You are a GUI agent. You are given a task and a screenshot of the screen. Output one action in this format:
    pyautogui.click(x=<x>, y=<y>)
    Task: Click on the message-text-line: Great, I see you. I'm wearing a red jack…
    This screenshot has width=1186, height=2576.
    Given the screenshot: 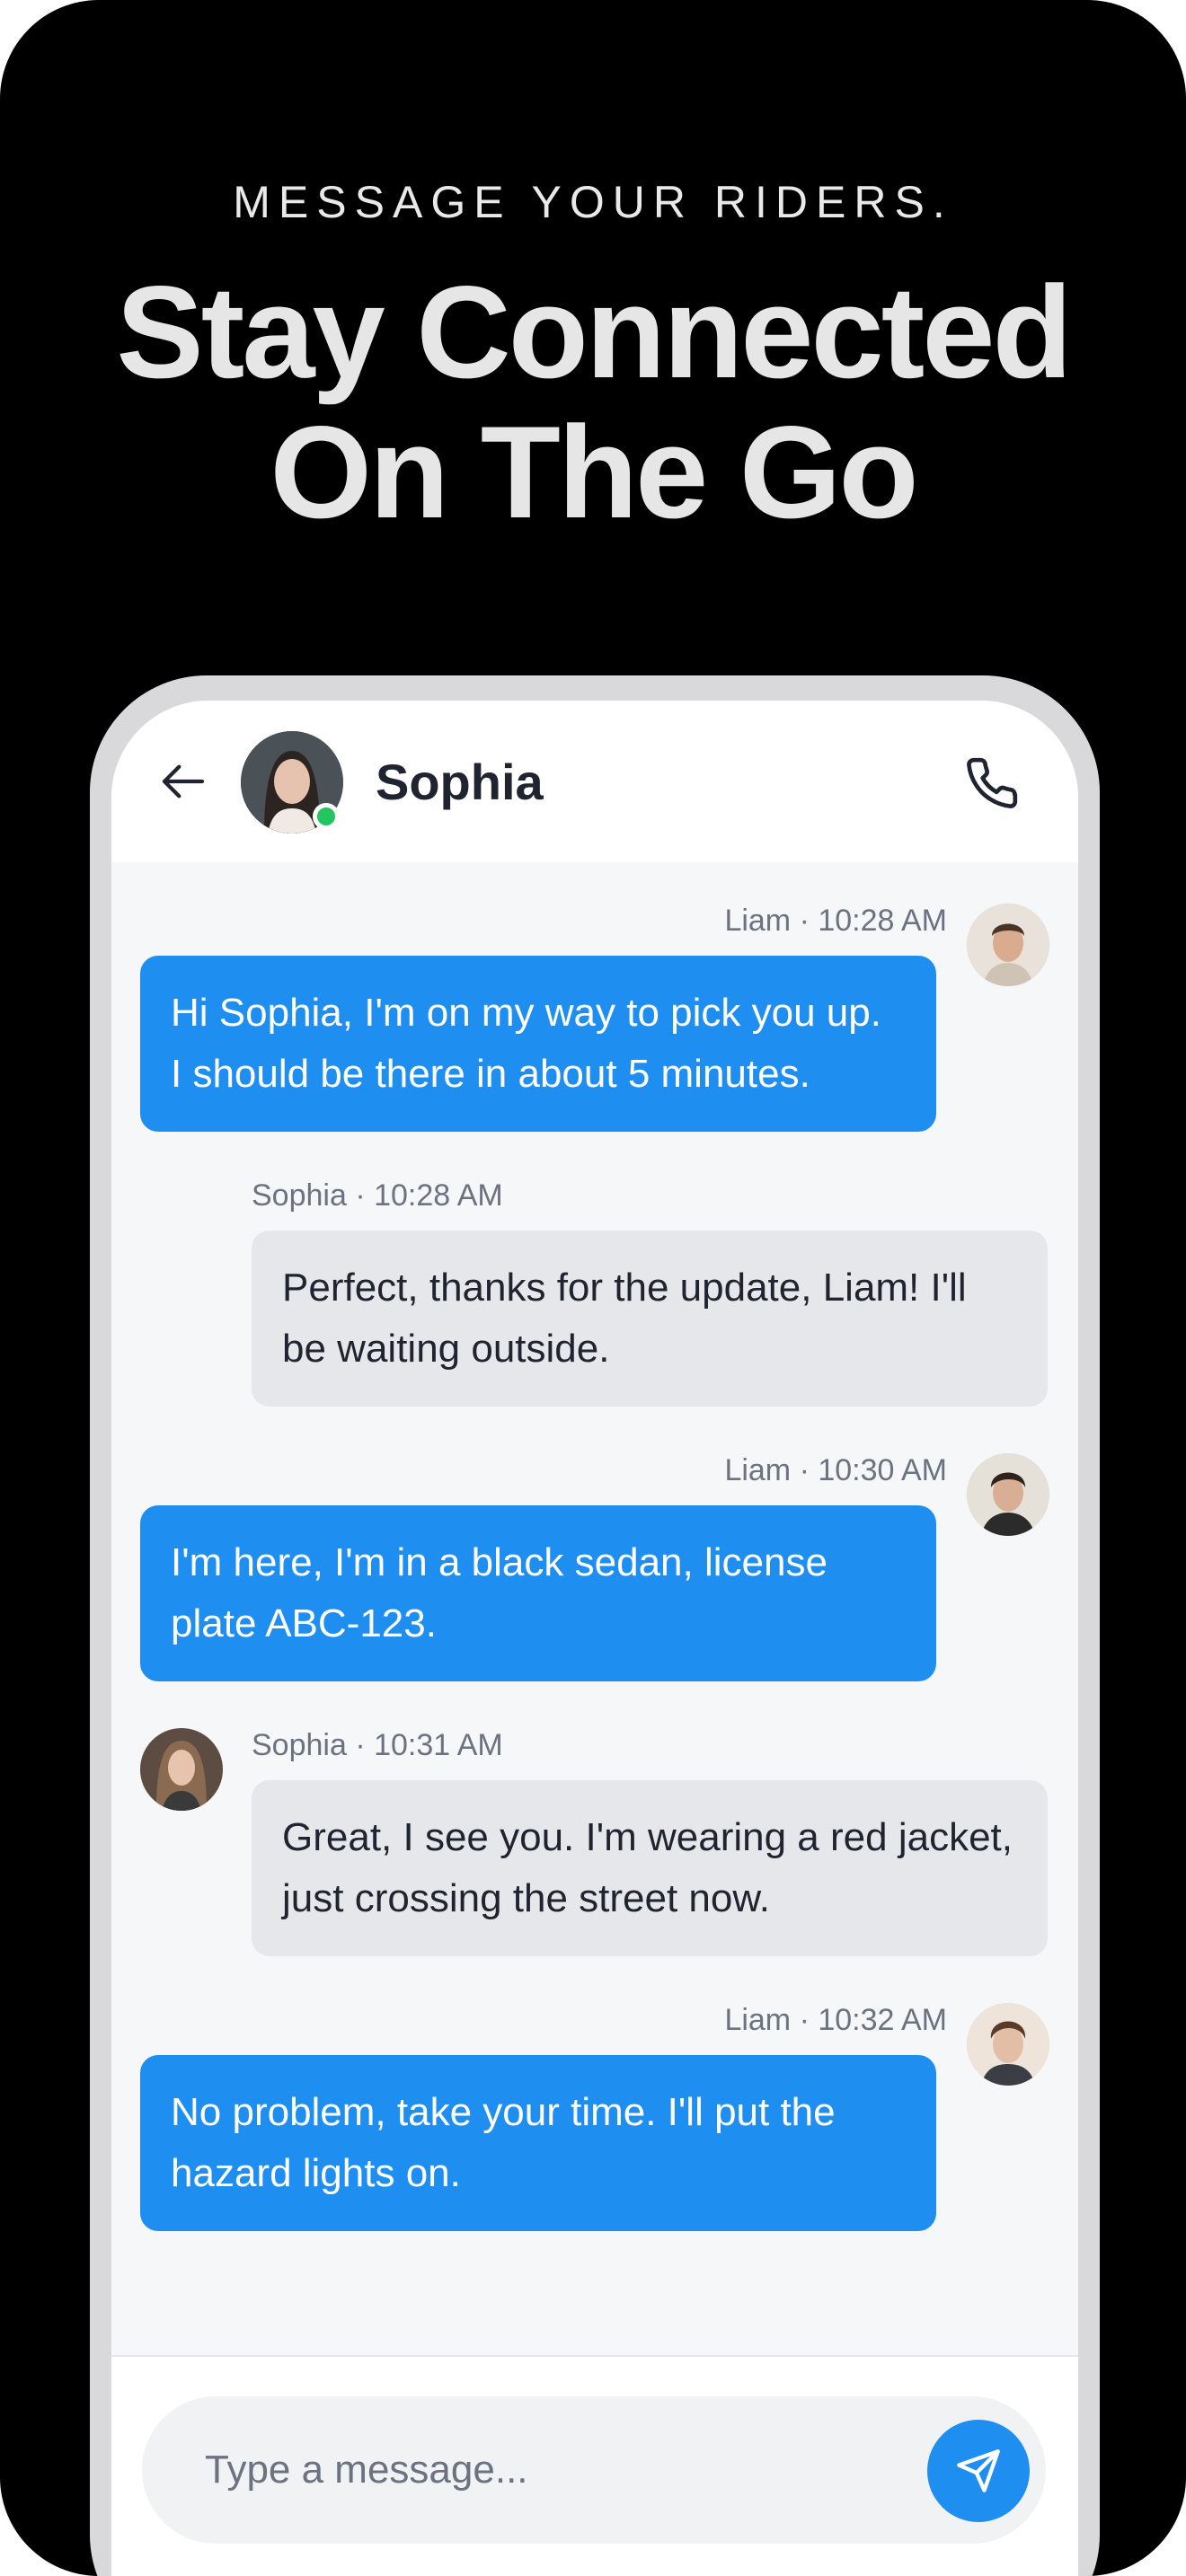 What is the action you would take?
    pyautogui.click(x=647, y=1837)
    